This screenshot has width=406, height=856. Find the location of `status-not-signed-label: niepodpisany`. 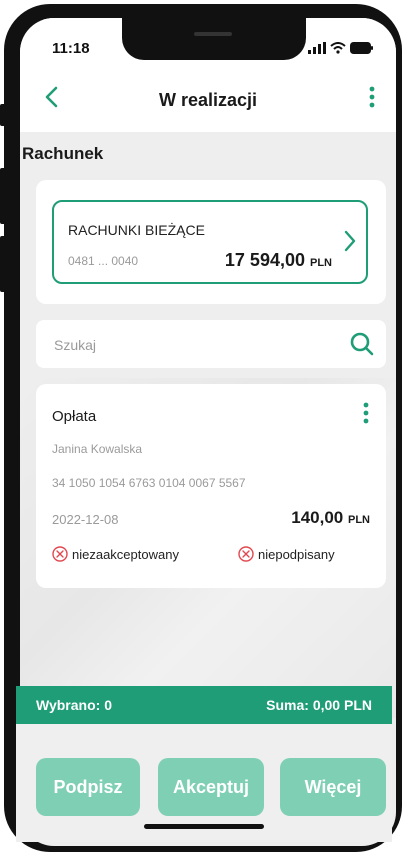

status-not-signed-label: niepodpisany is located at coordinates (296, 554).